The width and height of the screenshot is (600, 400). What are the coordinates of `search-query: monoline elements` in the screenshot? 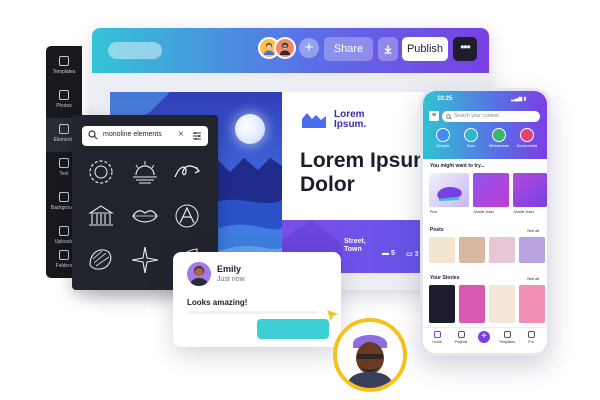 It's located at (132, 134).